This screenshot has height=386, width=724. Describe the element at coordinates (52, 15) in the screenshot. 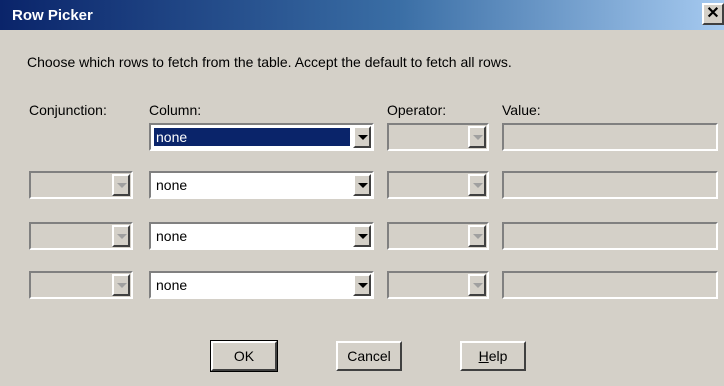

I see `window-title: Row Picker` at that location.